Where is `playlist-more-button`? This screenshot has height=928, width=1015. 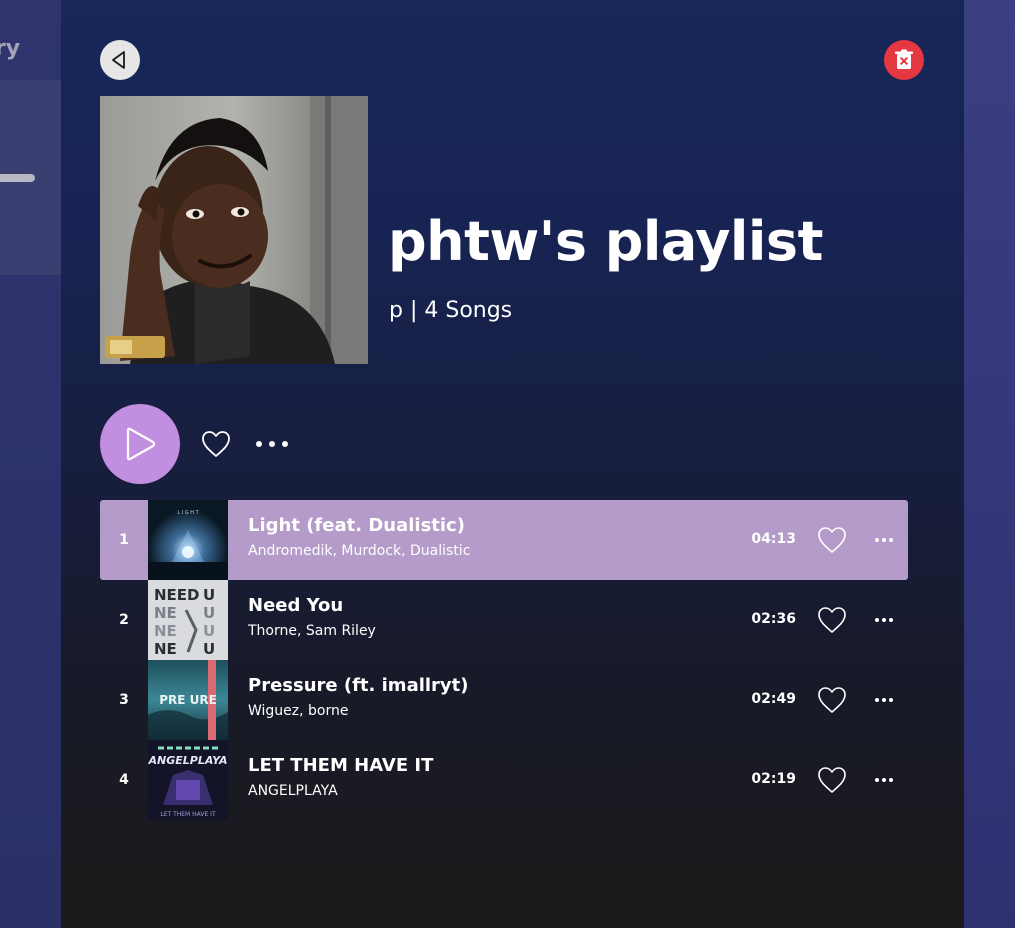
playlist-more-button is located at coordinates (272, 444).